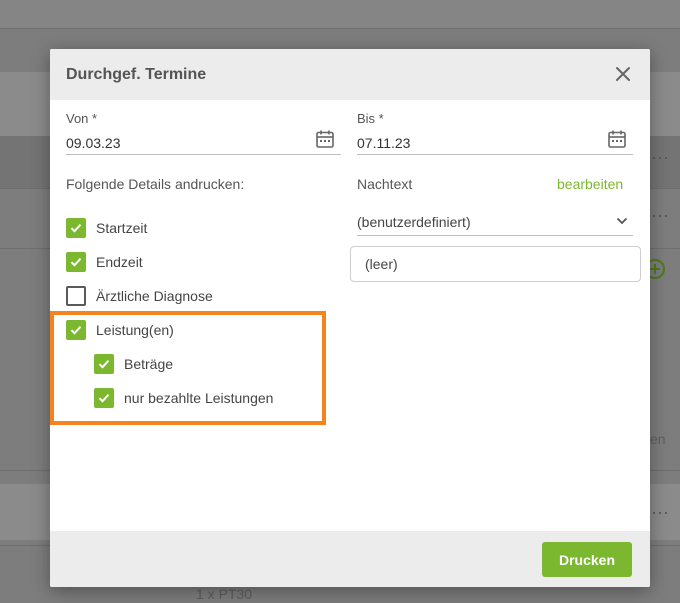  What do you see at coordinates (340, 28) in the screenshot?
I see `bg-divider` at bounding box center [340, 28].